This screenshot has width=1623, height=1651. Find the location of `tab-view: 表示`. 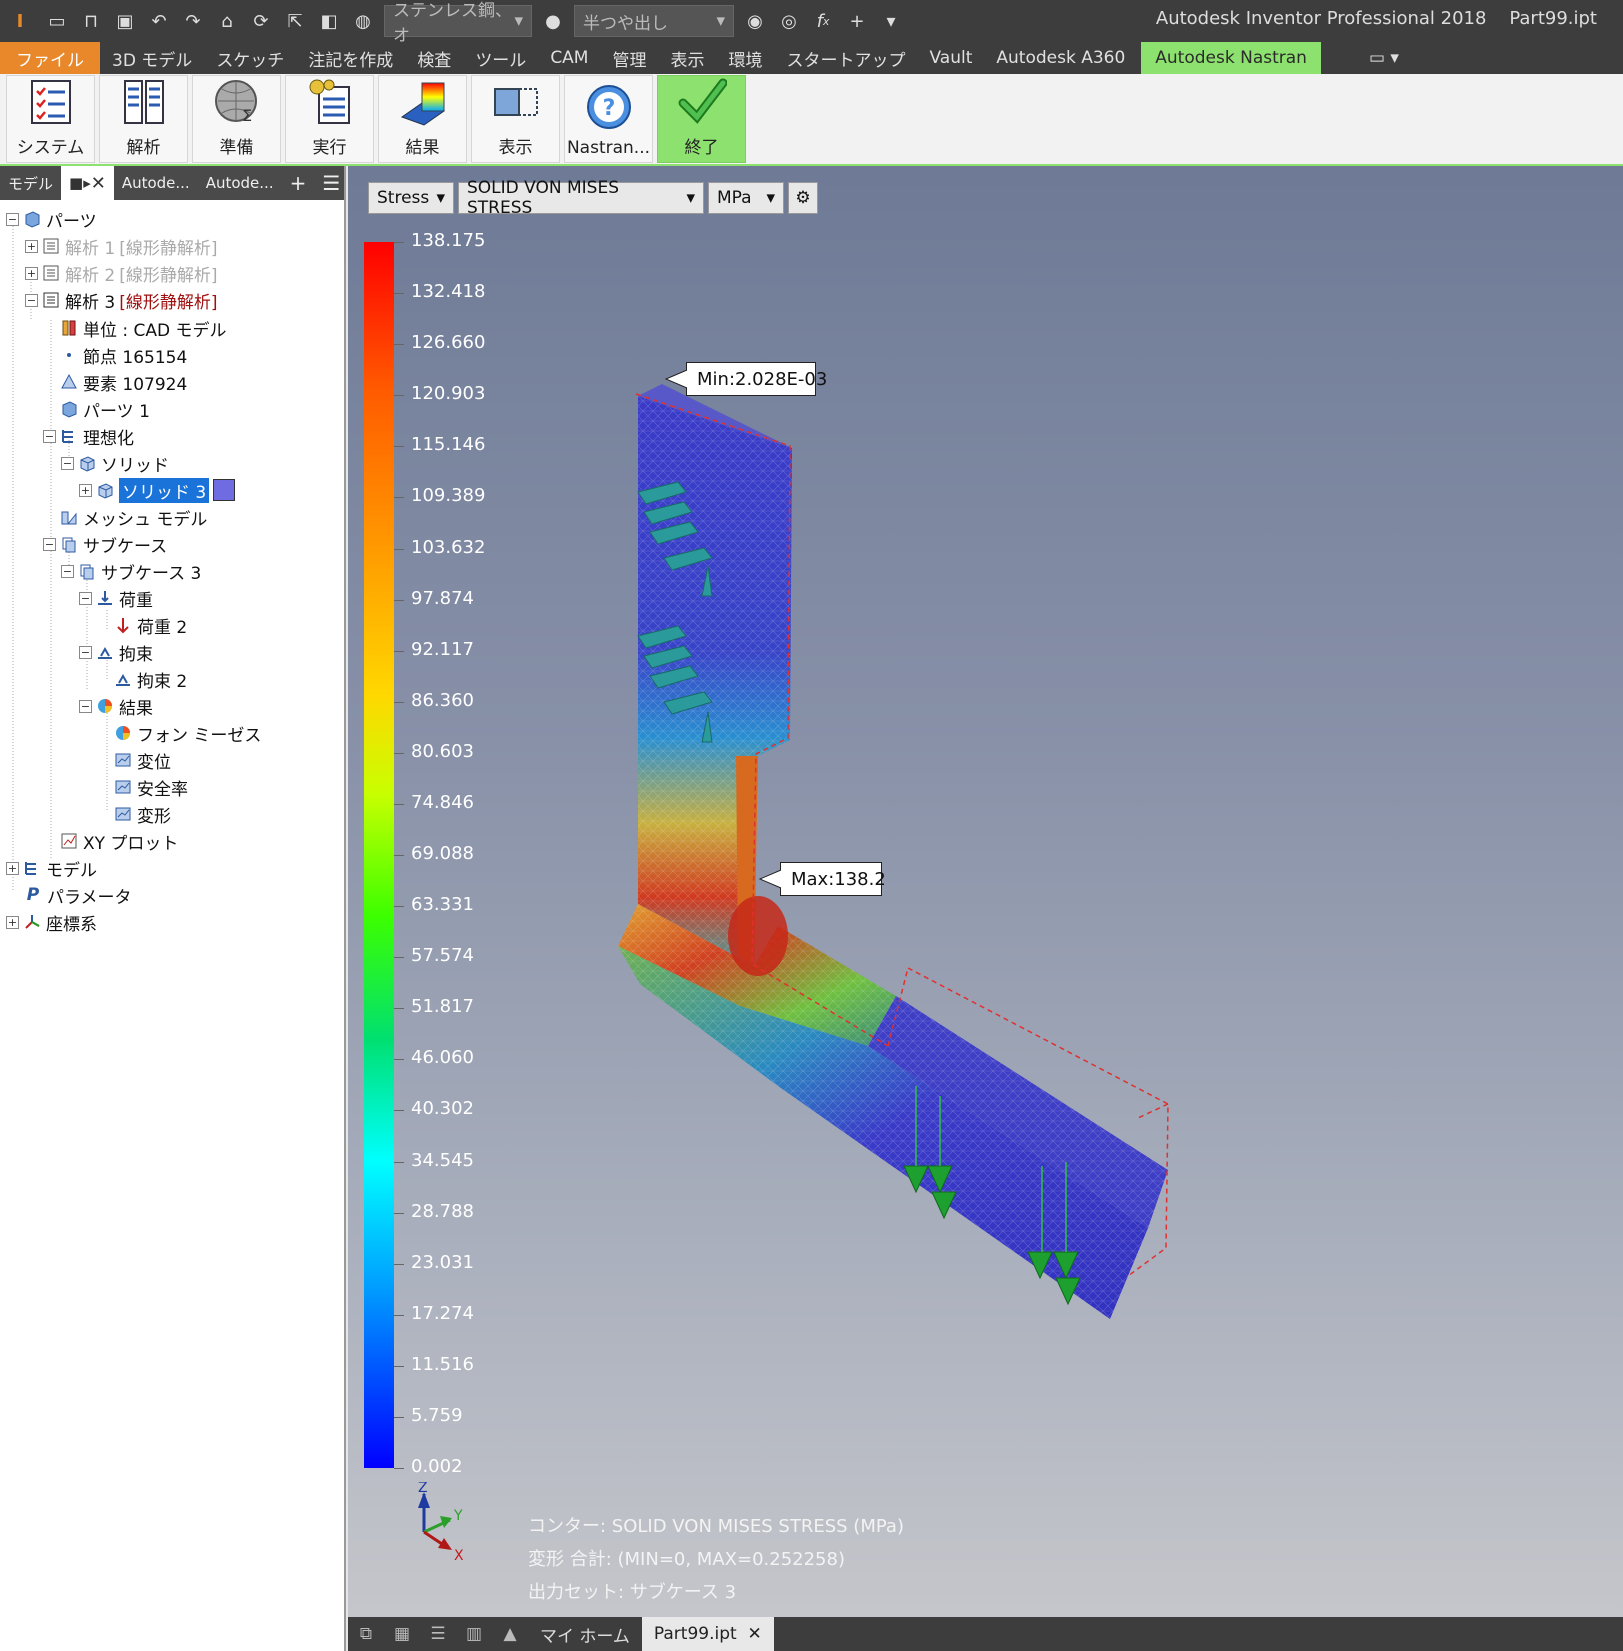

tab-view: 表示 is located at coordinates (687, 58).